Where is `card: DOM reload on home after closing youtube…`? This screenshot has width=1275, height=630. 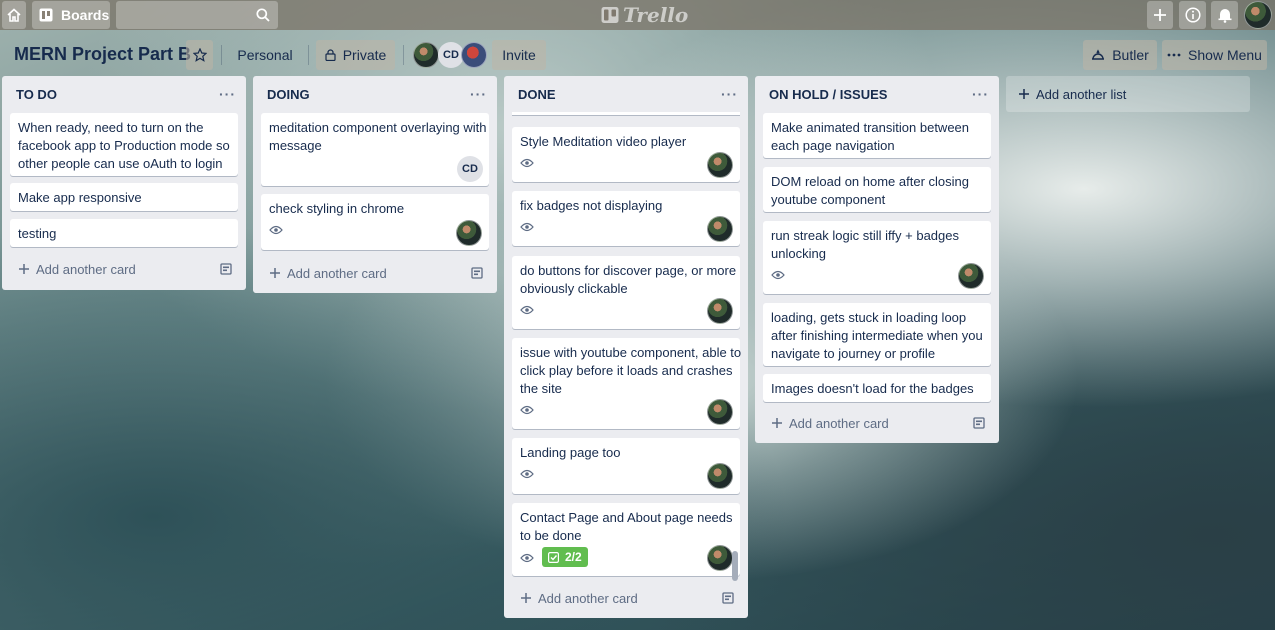 card: DOM reload on home after closing youtube… is located at coordinates (877, 189).